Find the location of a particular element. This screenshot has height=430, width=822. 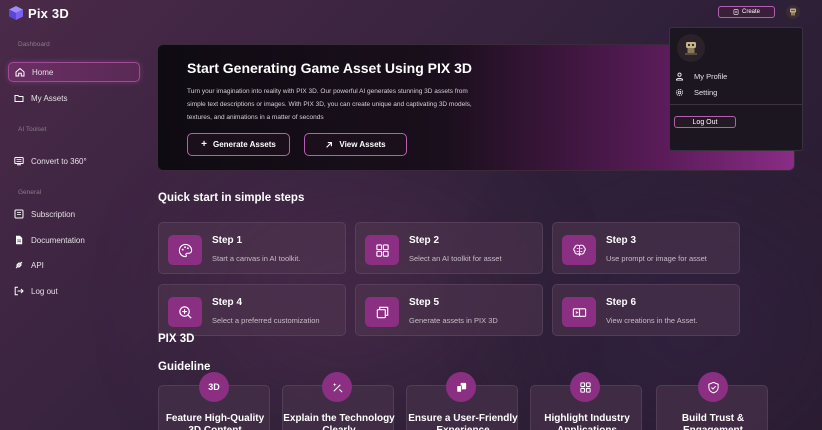

folder-icon is located at coordinates (19, 98).